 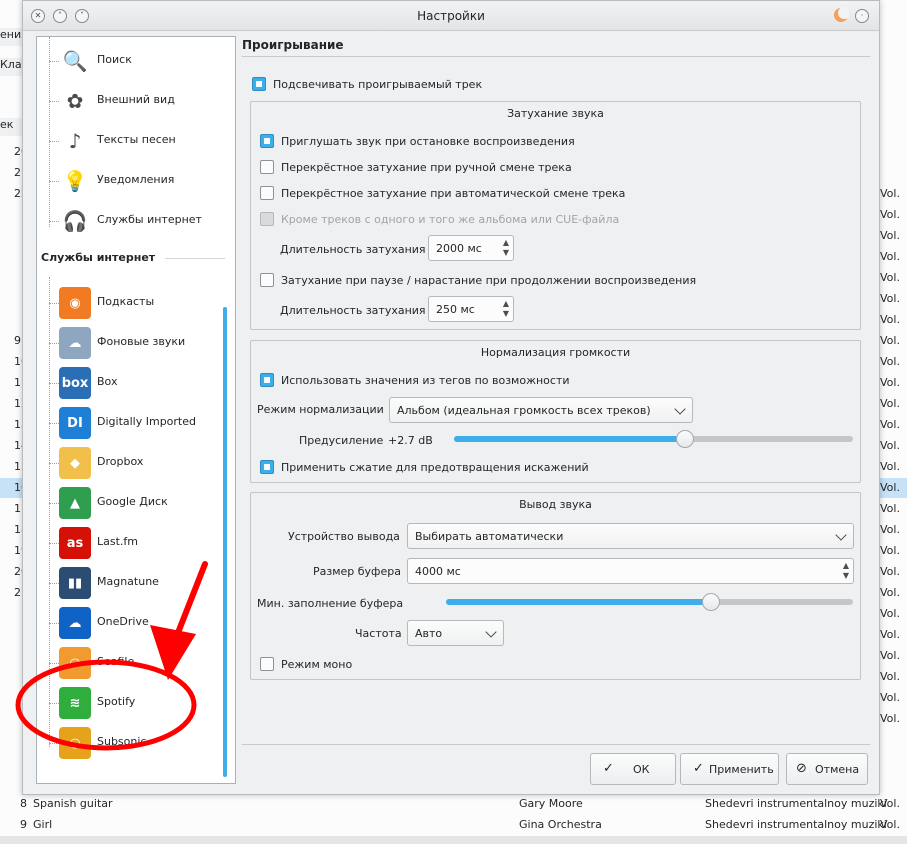 What do you see at coordinates (471, 248) in the screenshot?
I see `fade-duration-spinbox: 2000 мс ▲ ▼` at bounding box center [471, 248].